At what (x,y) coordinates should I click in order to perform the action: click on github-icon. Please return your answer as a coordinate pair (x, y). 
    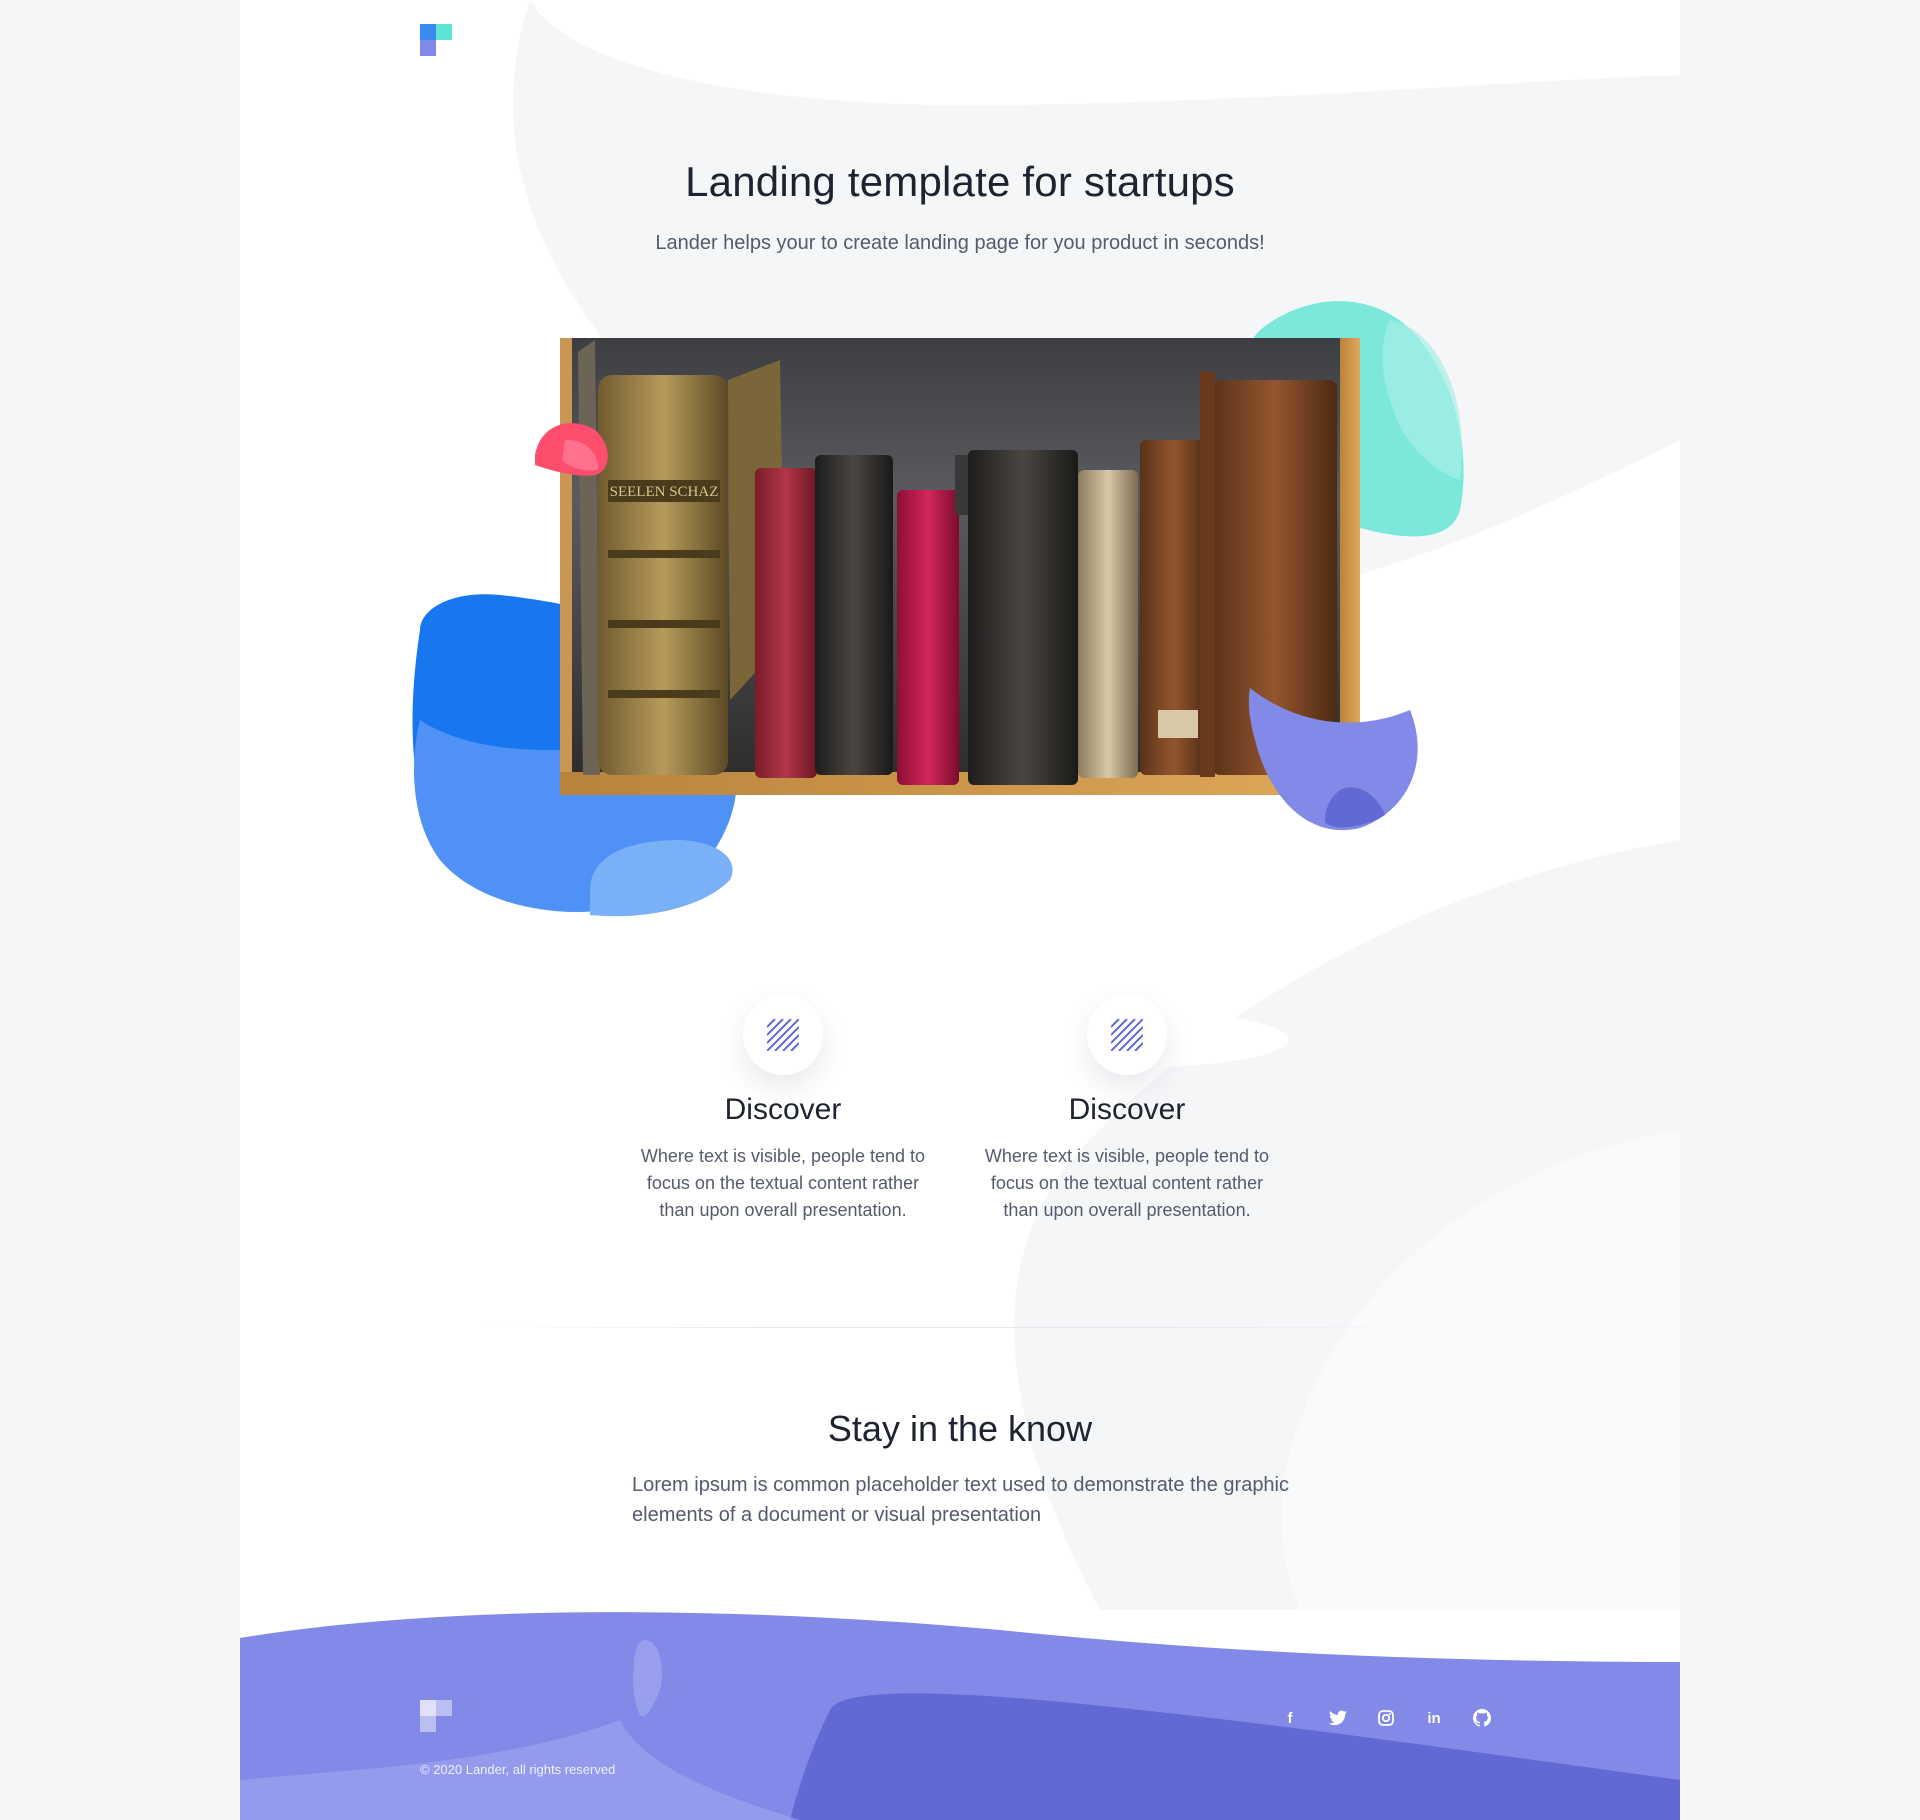
    Looking at the image, I should click on (1482, 1718).